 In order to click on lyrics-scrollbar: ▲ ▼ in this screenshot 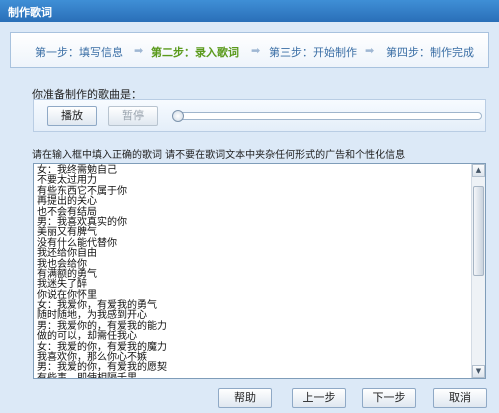, I will do `click(478, 271)`.